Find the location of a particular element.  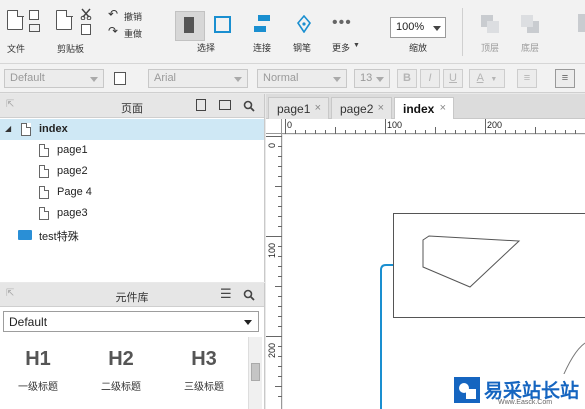

watermark-logo: 易采站长站 Www.Easck.Com is located at coordinates (517, 391).